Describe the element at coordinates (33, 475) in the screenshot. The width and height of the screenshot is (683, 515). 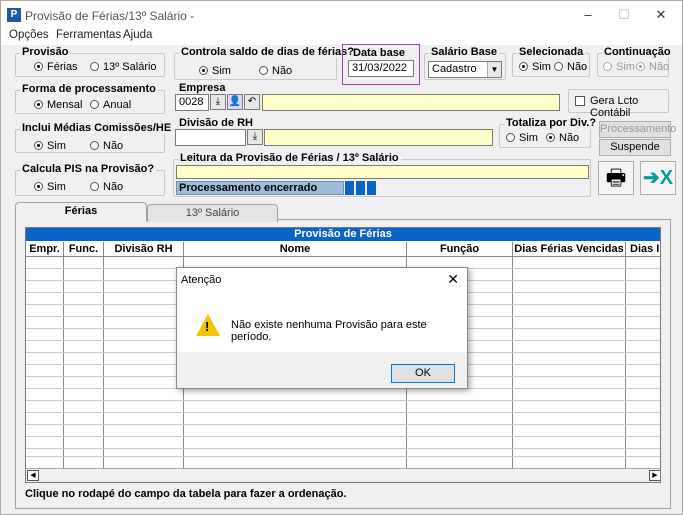
I see `scroll-left-icon: ◀` at that location.